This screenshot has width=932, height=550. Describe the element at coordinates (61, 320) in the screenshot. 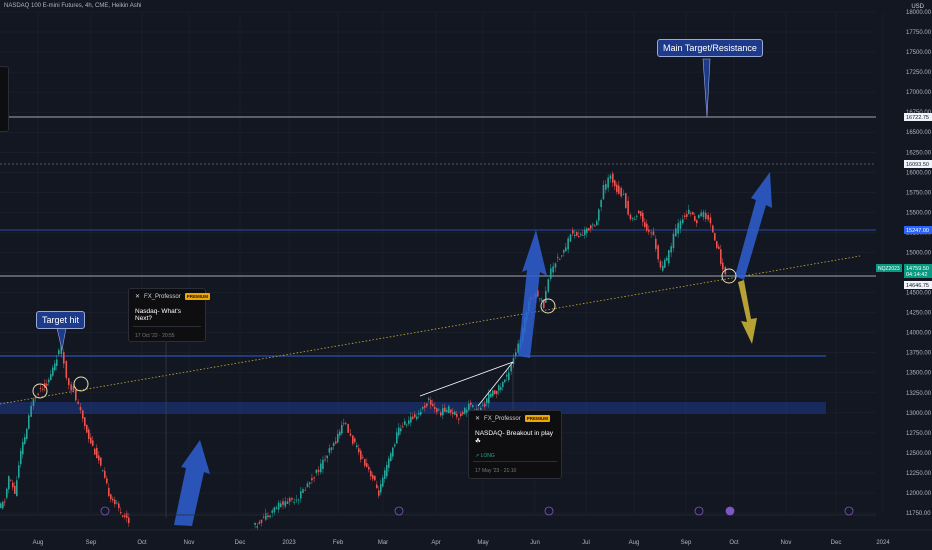

I see `target-hit-label: Target hit` at that location.